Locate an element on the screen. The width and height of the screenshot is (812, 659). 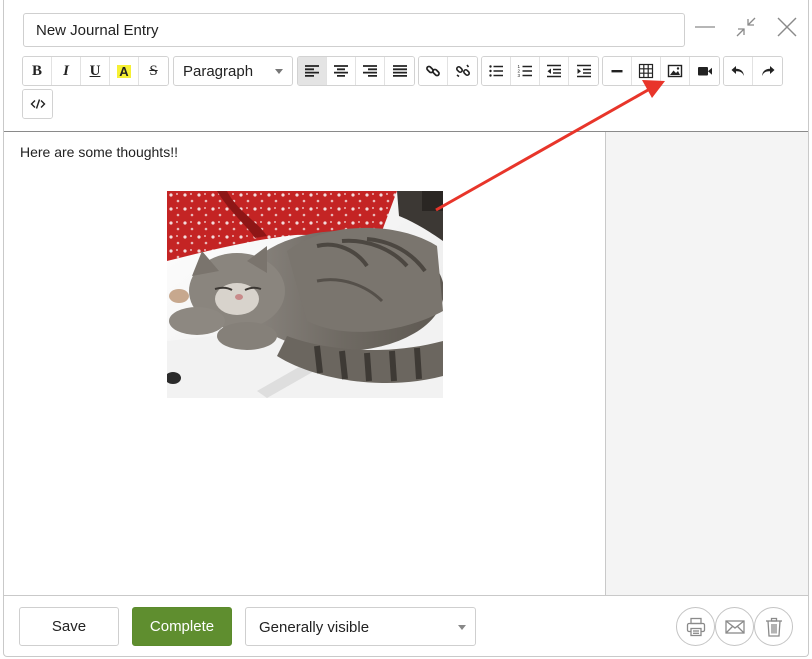
strikethrough-label: S is located at coordinates (153, 70).